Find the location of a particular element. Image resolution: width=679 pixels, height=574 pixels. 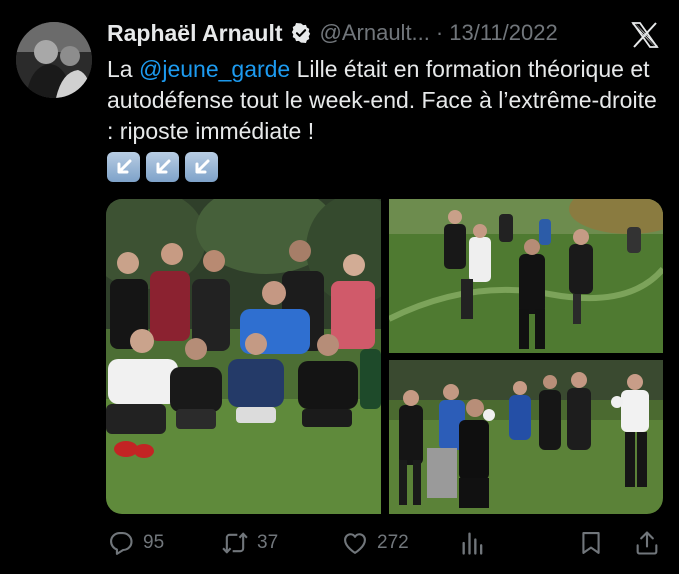

views-button is located at coordinates (473, 543).